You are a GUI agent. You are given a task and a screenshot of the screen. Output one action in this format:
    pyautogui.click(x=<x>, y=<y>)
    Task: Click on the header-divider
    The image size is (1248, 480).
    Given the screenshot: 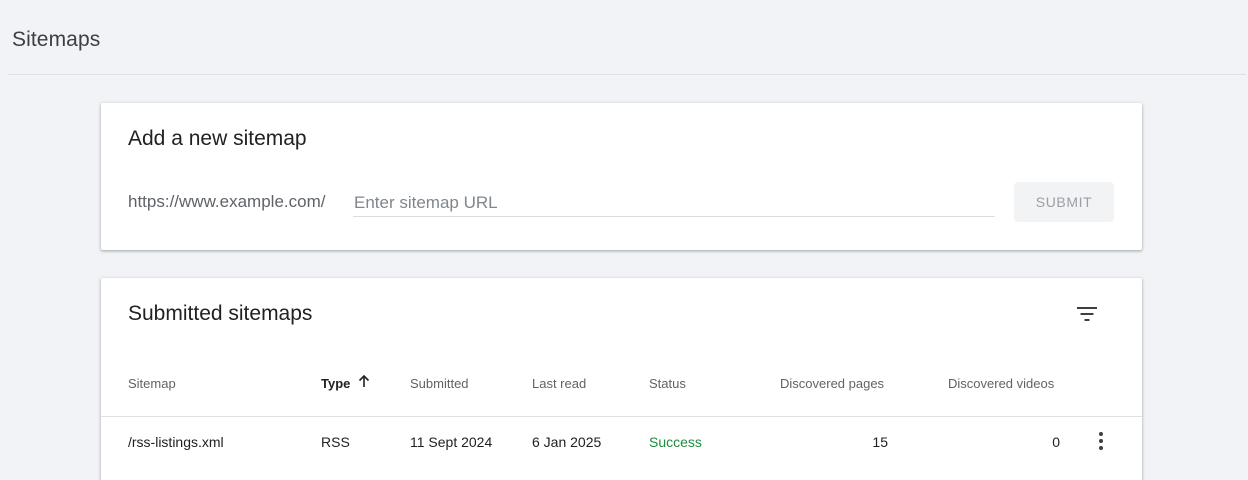 What is the action you would take?
    pyautogui.click(x=627, y=74)
    